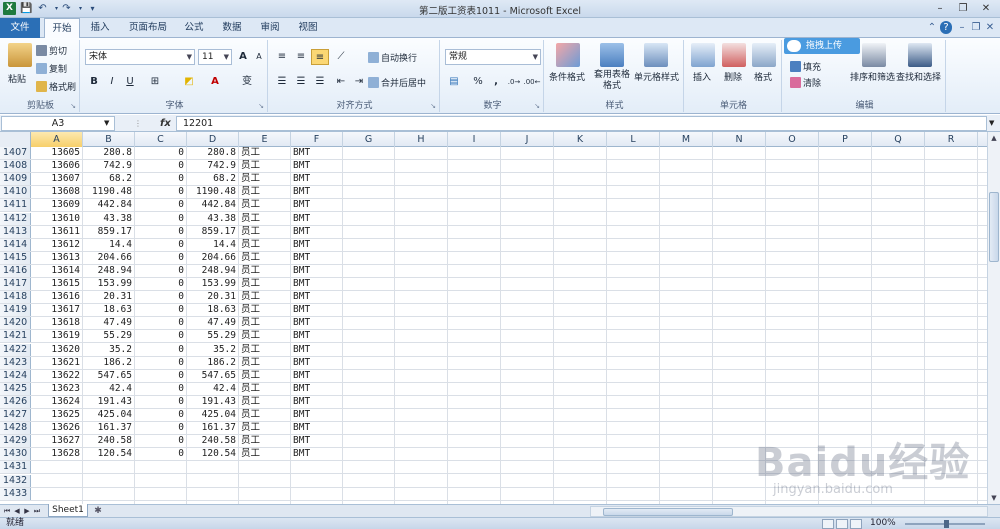 The image size is (1000, 529). Describe the element at coordinates (27, 511) in the screenshot. I see `next-sheet-icon: ▶` at that location.